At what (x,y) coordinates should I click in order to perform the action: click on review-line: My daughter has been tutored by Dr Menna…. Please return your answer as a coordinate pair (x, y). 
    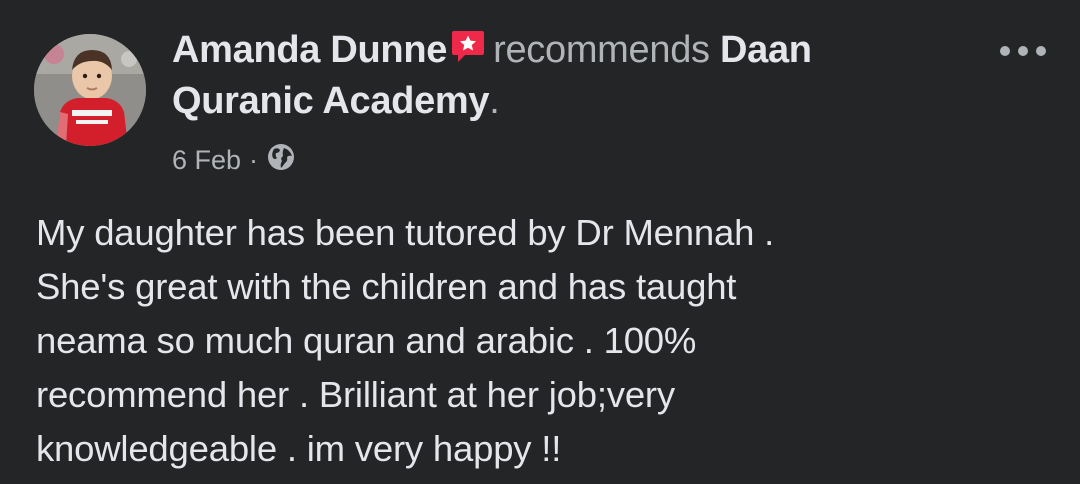
    Looking at the image, I should click on (405, 232).